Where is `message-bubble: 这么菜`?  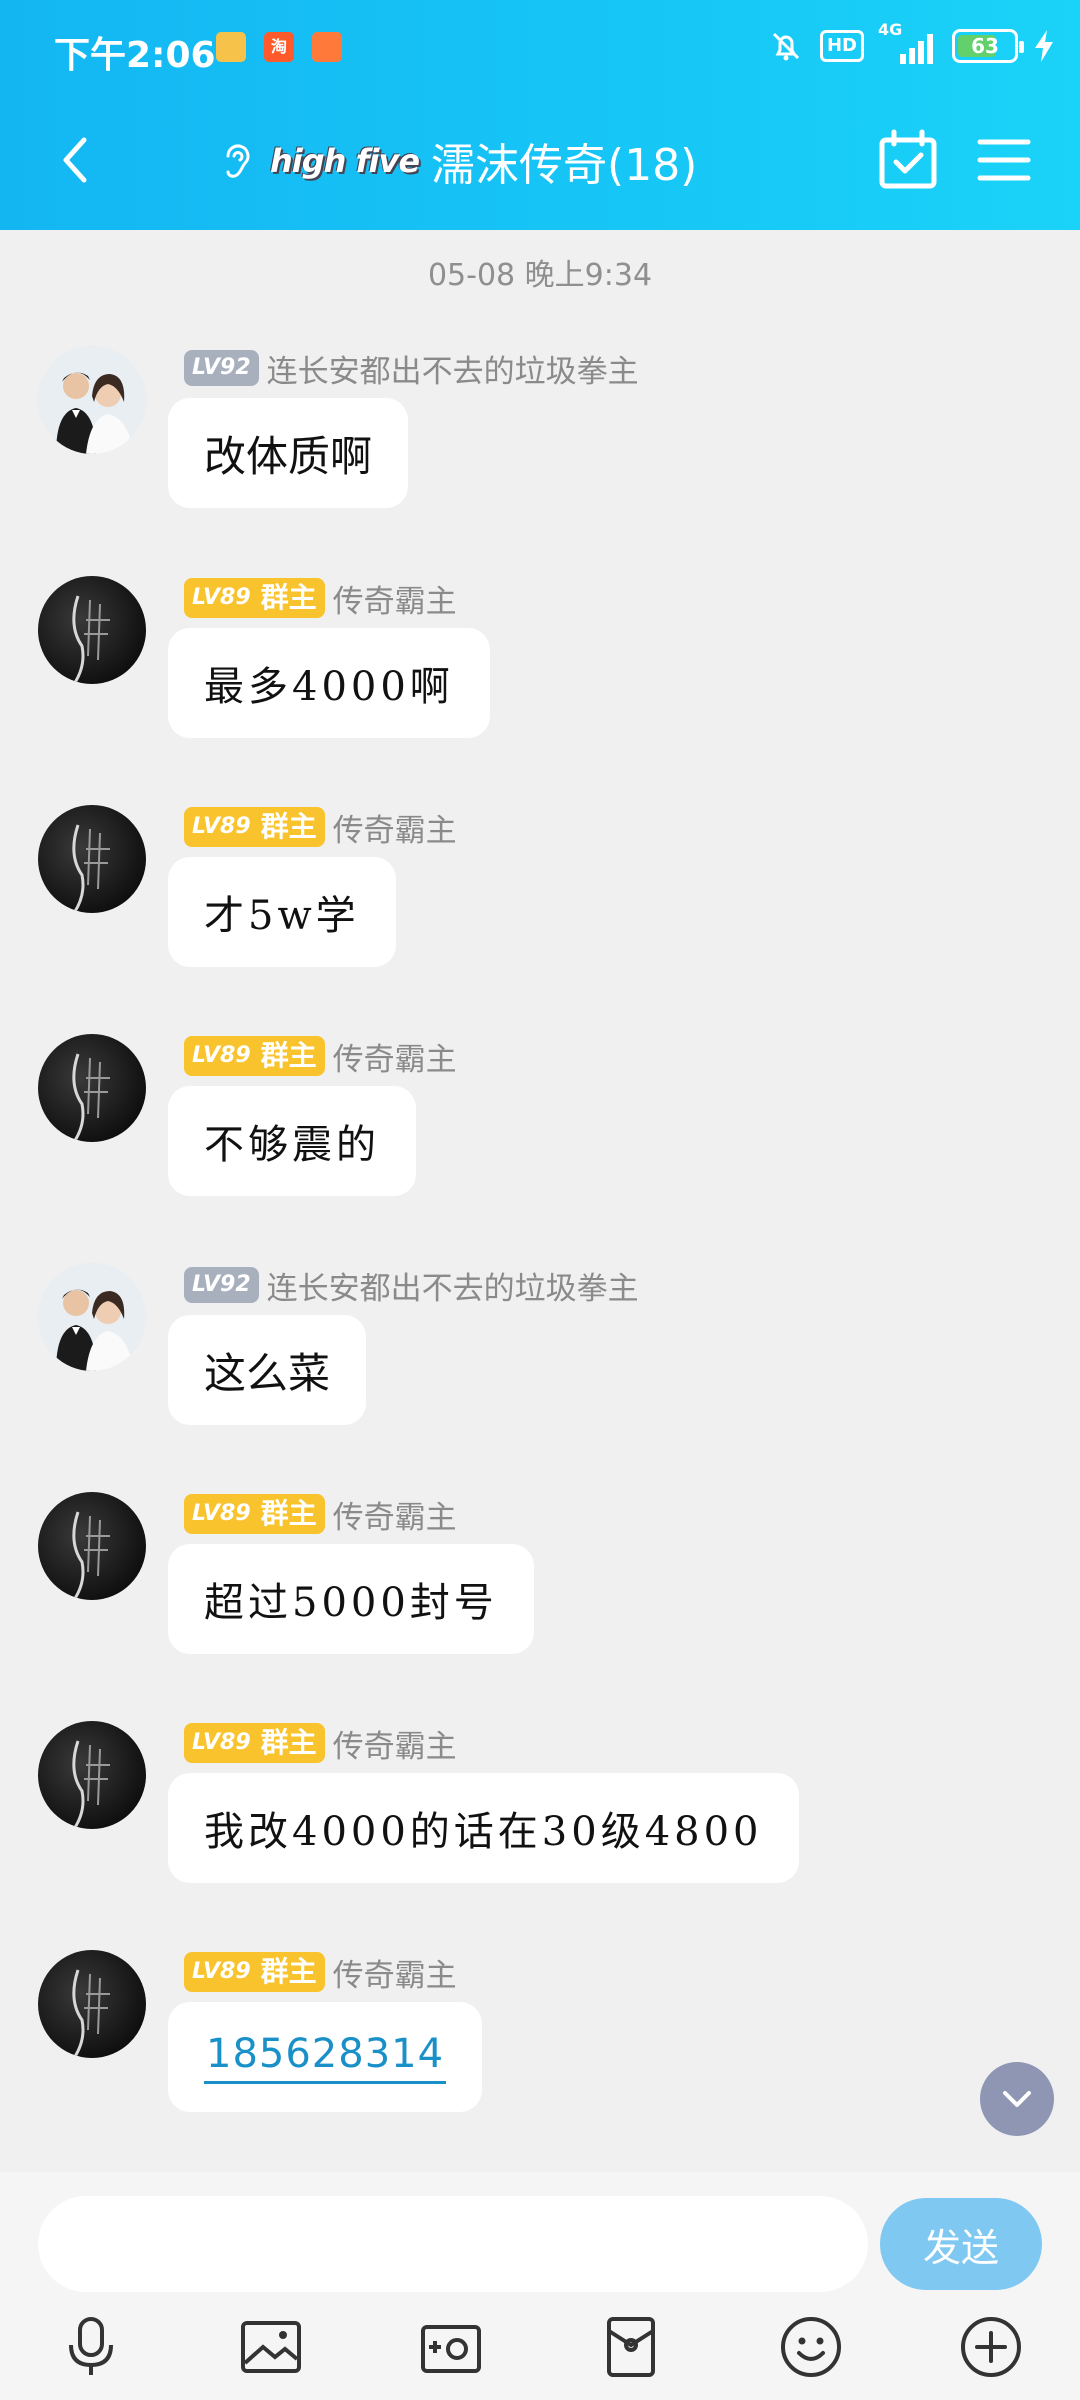
message-bubble: 这么菜 is located at coordinates (267, 1370).